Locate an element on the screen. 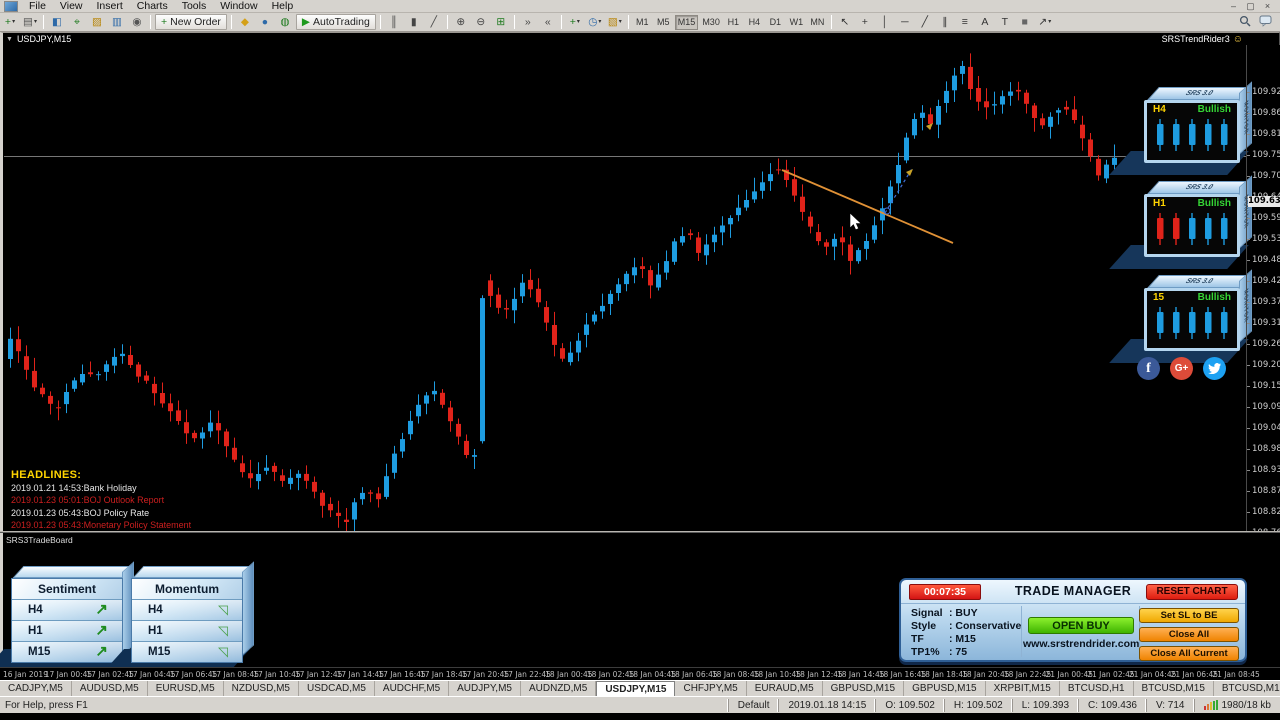 This screenshot has width=1280, height=720. chart-tab-cadjpy-m5: CADJPY,M5 is located at coordinates (36, 688).